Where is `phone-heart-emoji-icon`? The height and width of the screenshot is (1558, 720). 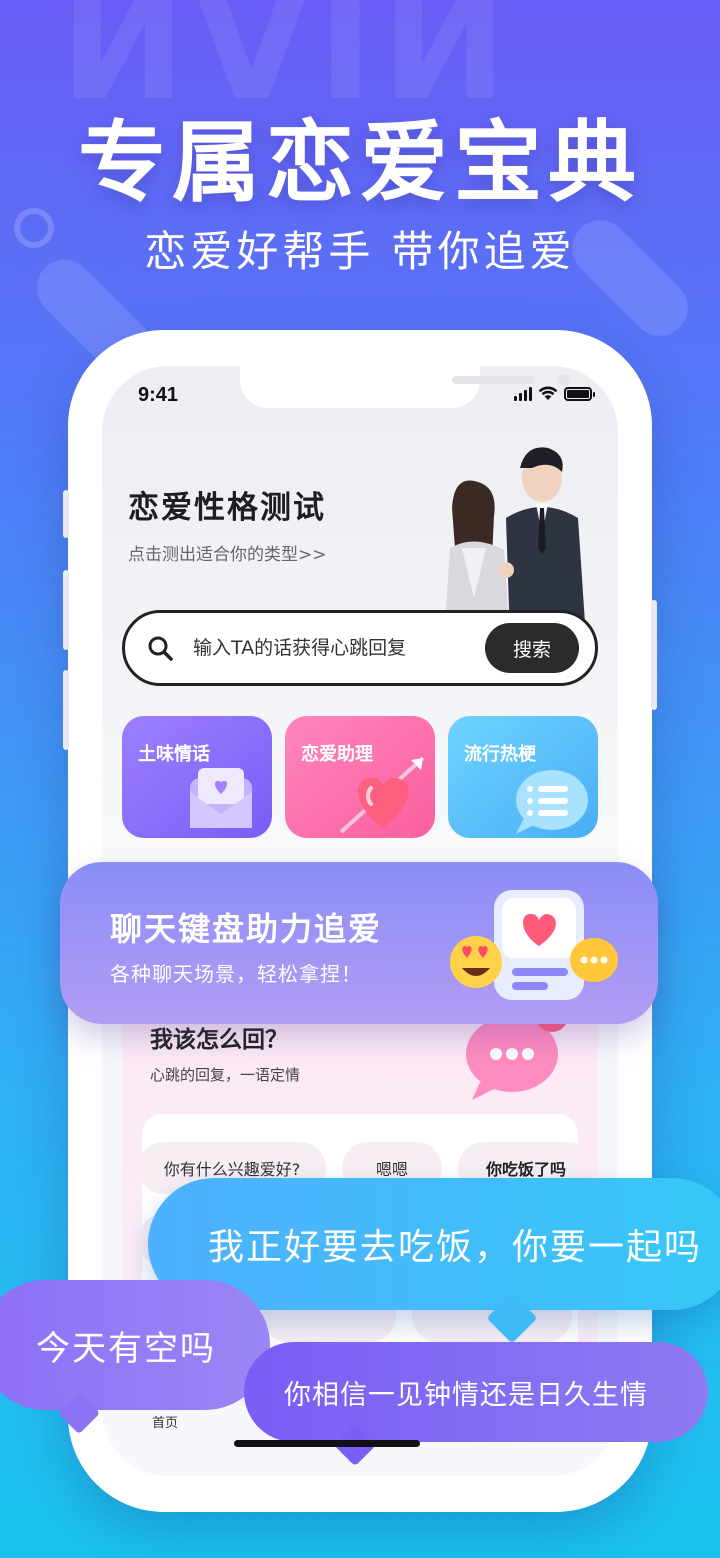 phone-heart-emoji-icon is located at coordinates (534, 945).